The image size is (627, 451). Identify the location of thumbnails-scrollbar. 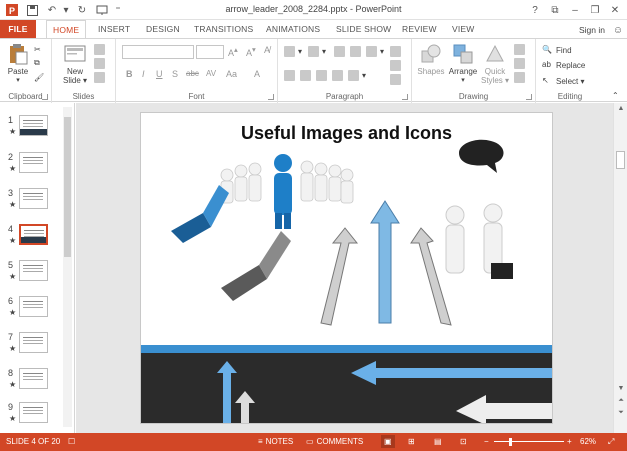
(67, 267).